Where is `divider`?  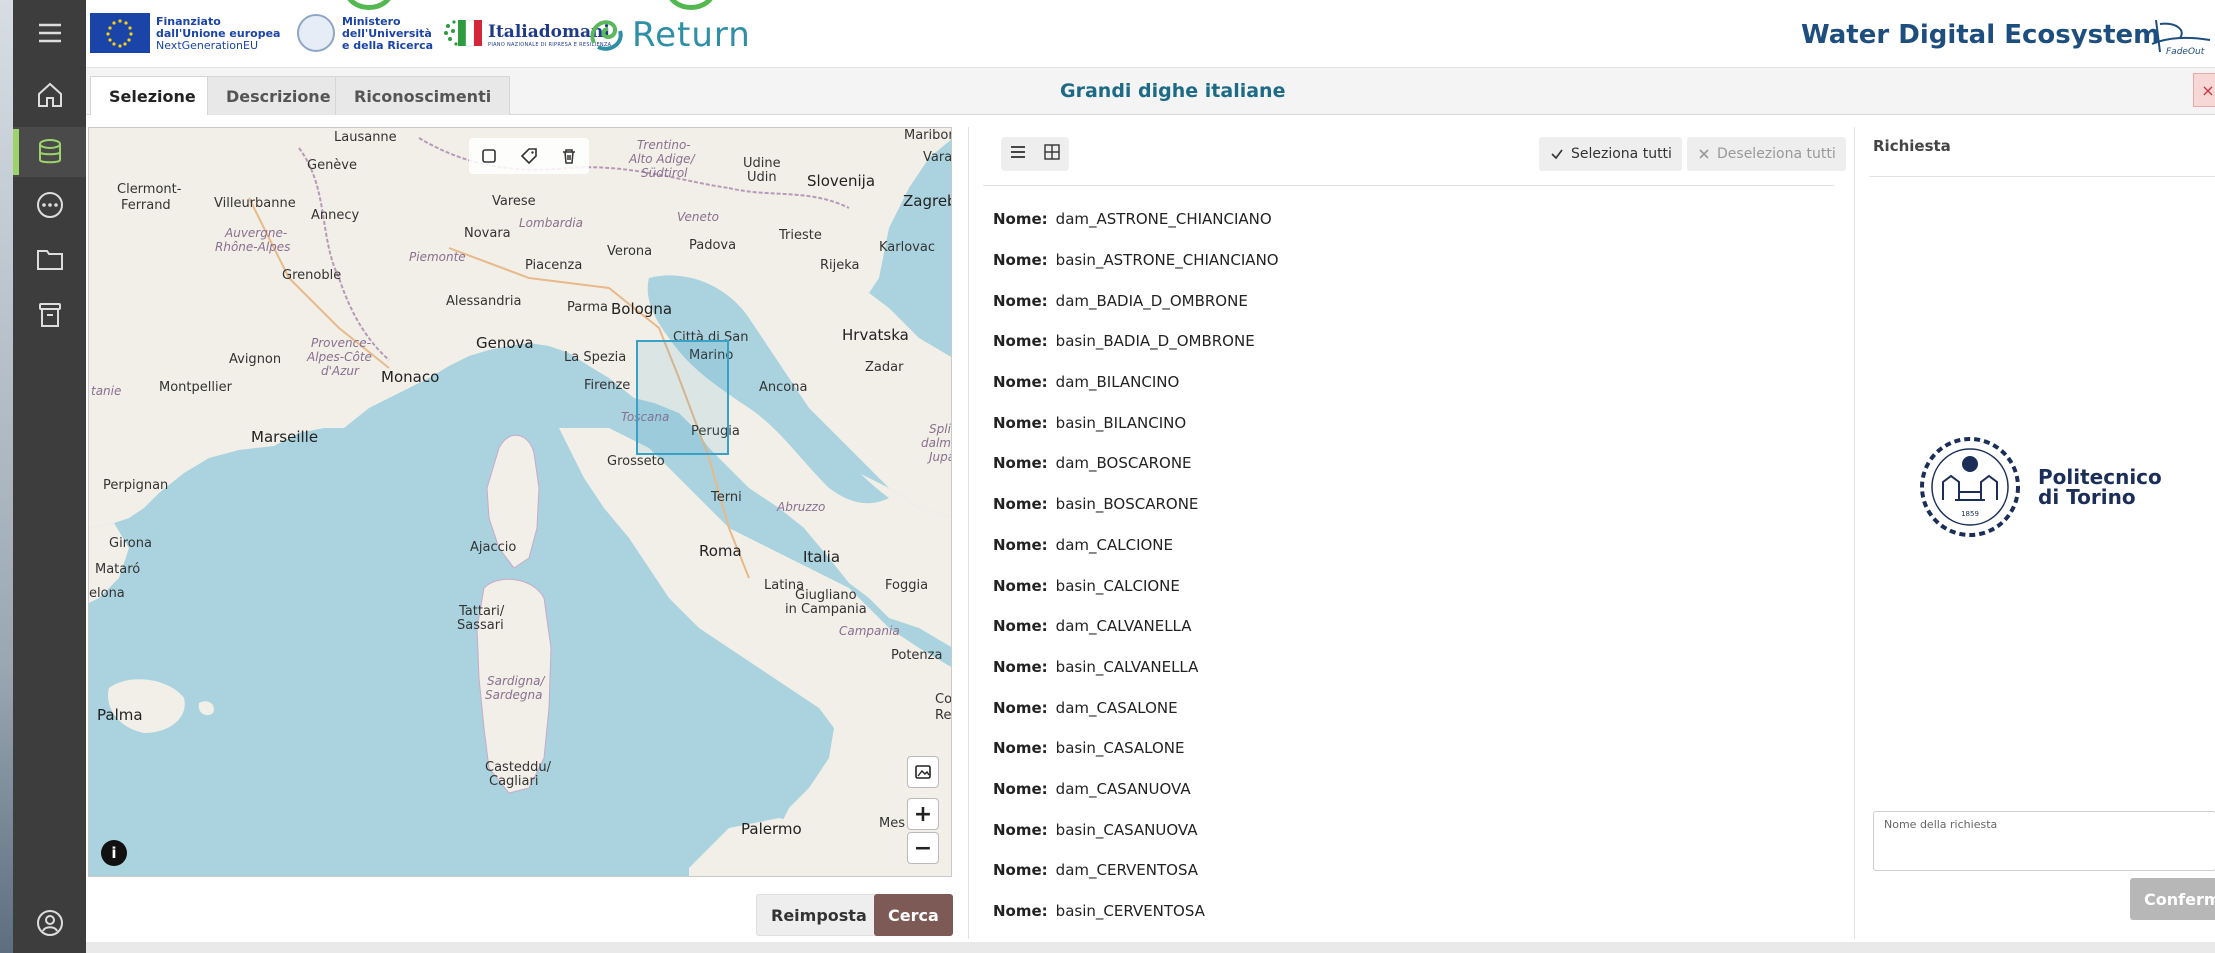 divider is located at coordinates (1408, 185).